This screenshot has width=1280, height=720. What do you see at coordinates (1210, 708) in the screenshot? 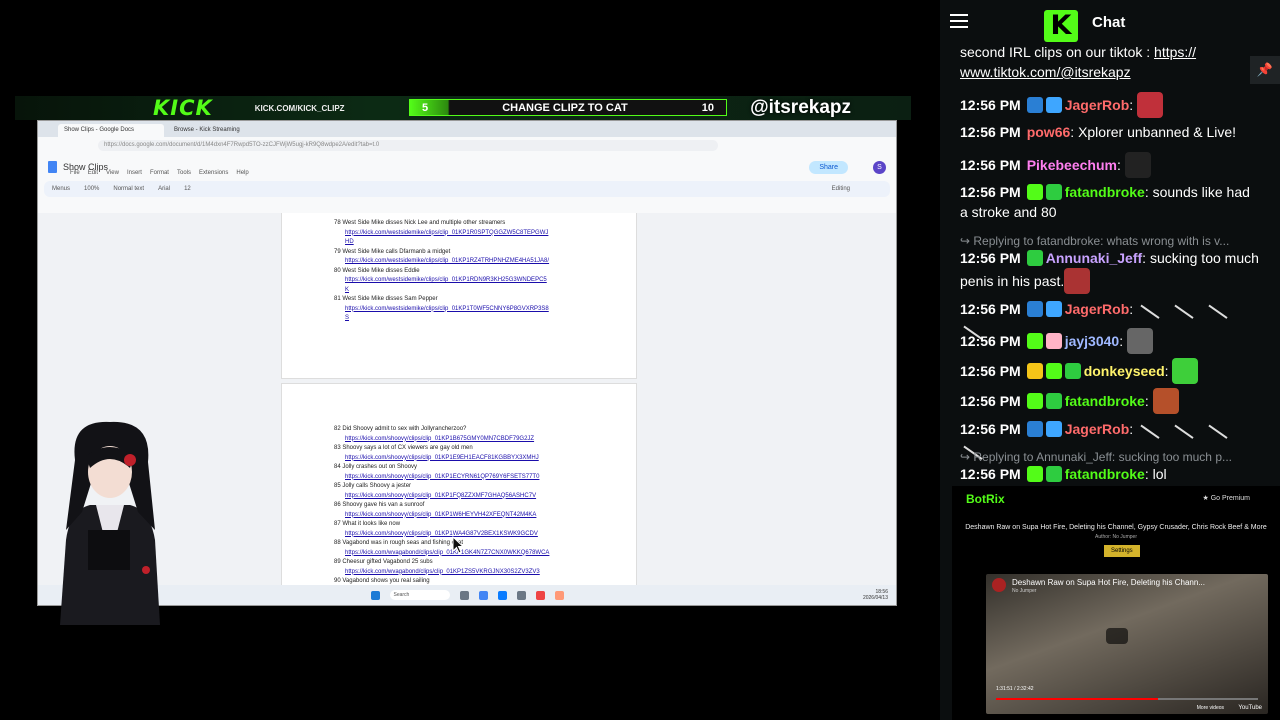
I see `more-videos-link: More videos` at bounding box center [1210, 708].